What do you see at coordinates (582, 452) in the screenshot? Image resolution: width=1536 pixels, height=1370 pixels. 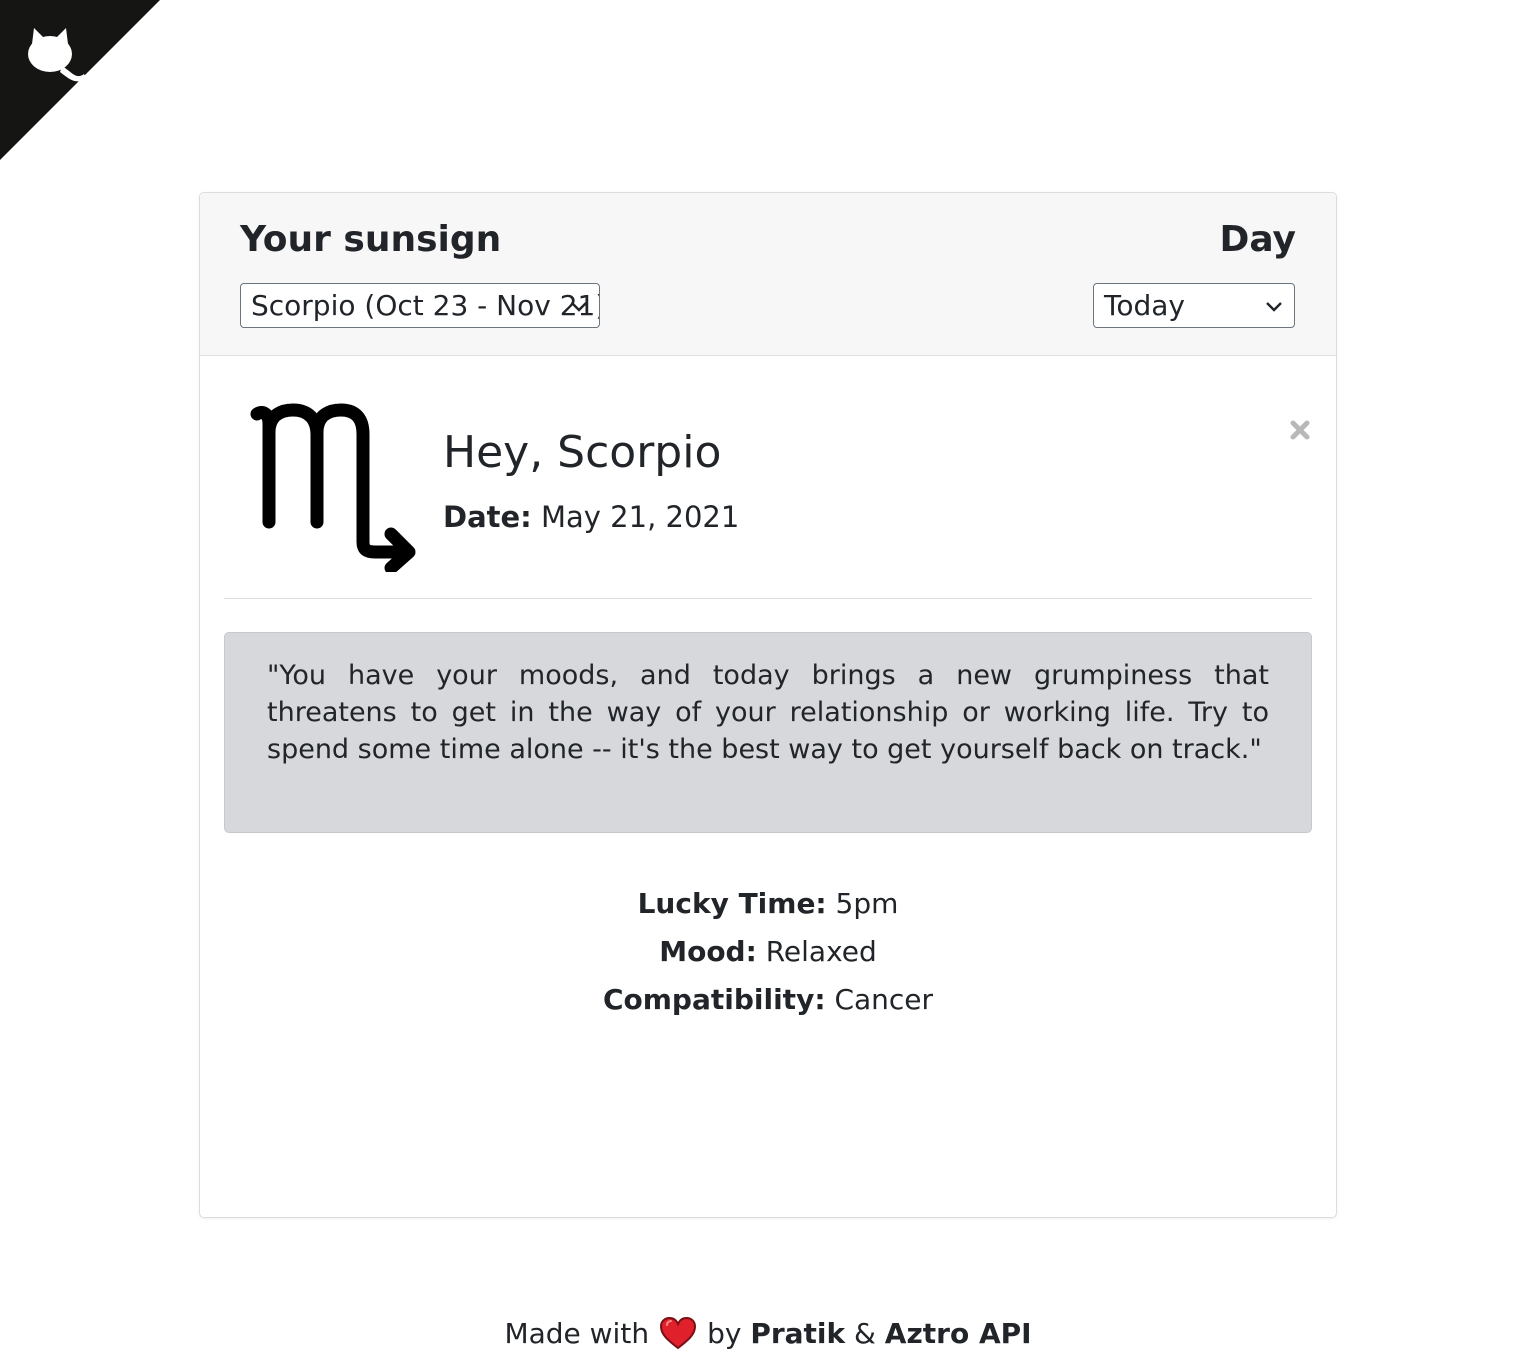 I see `greeting-title: Hey, Scorpio` at bounding box center [582, 452].